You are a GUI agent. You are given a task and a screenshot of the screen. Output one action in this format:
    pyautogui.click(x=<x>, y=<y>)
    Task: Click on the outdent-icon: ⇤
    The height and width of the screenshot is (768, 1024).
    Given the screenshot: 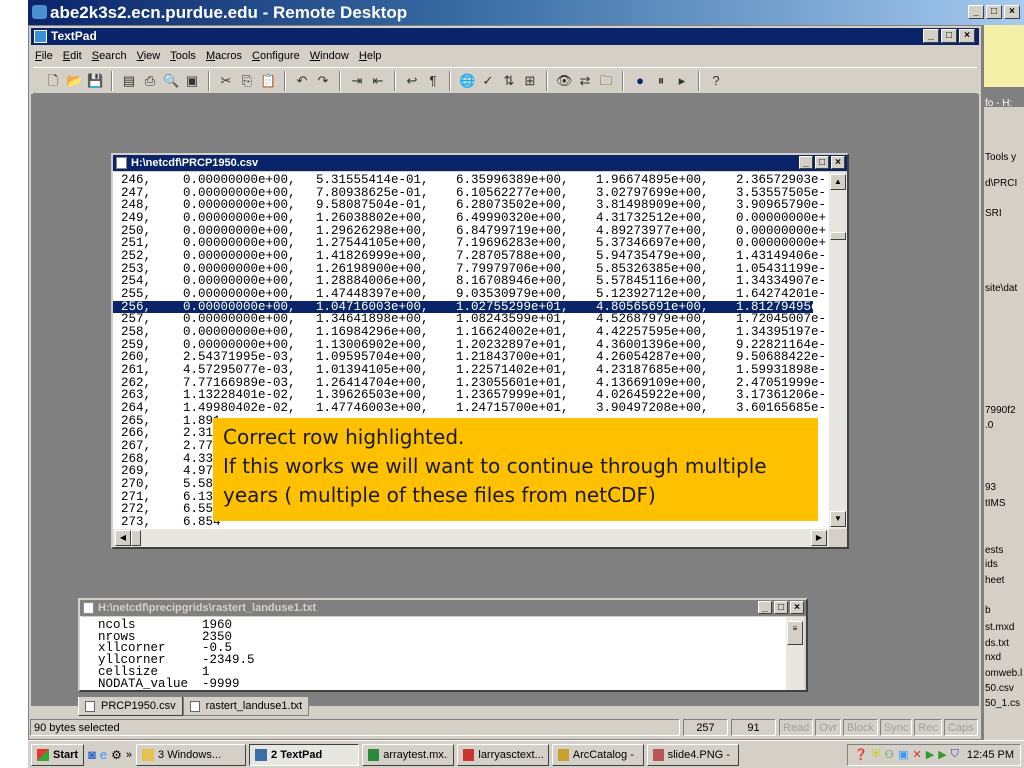 What is the action you would take?
    pyautogui.click(x=378, y=81)
    